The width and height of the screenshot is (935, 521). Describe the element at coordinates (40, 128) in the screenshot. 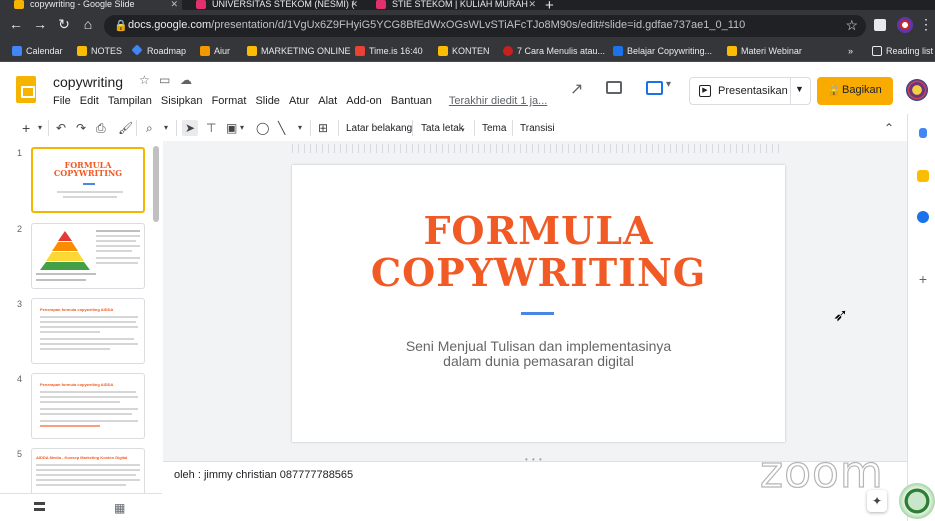

I see `new-slide-chevron-icon: ▾` at that location.